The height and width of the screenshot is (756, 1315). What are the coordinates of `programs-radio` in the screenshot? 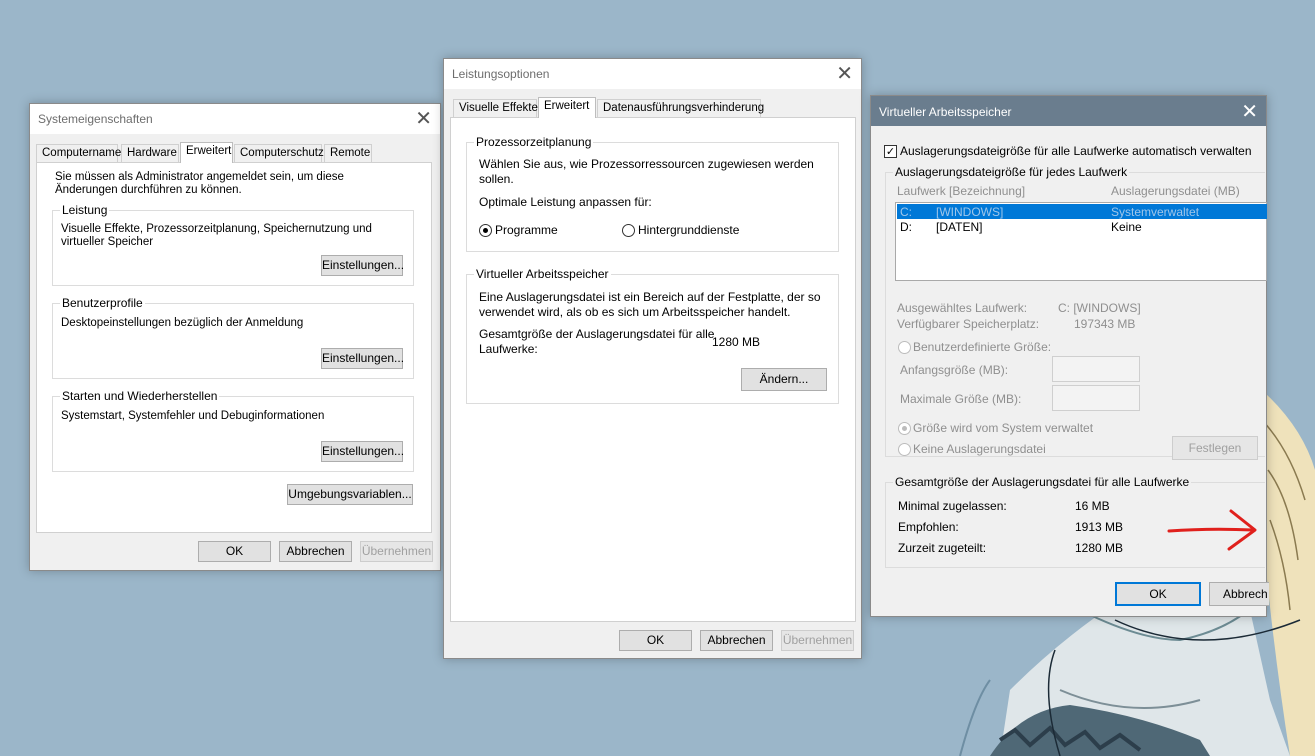 It's located at (485, 230).